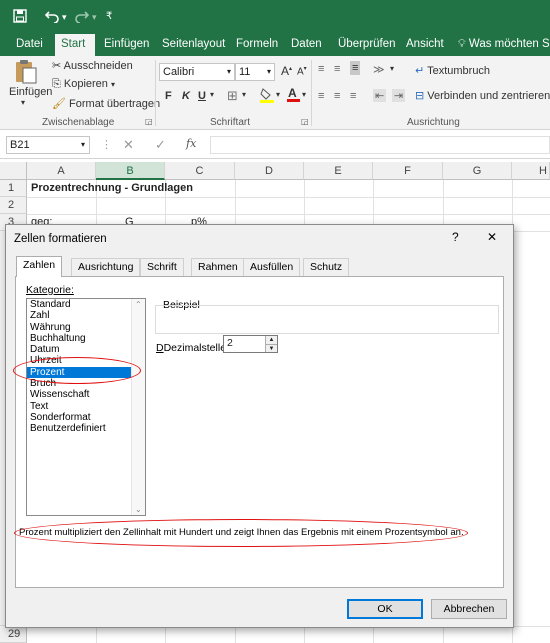  Describe the element at coordinates (13, 188) in the screenshot. I see `row-header: 1` at that location.